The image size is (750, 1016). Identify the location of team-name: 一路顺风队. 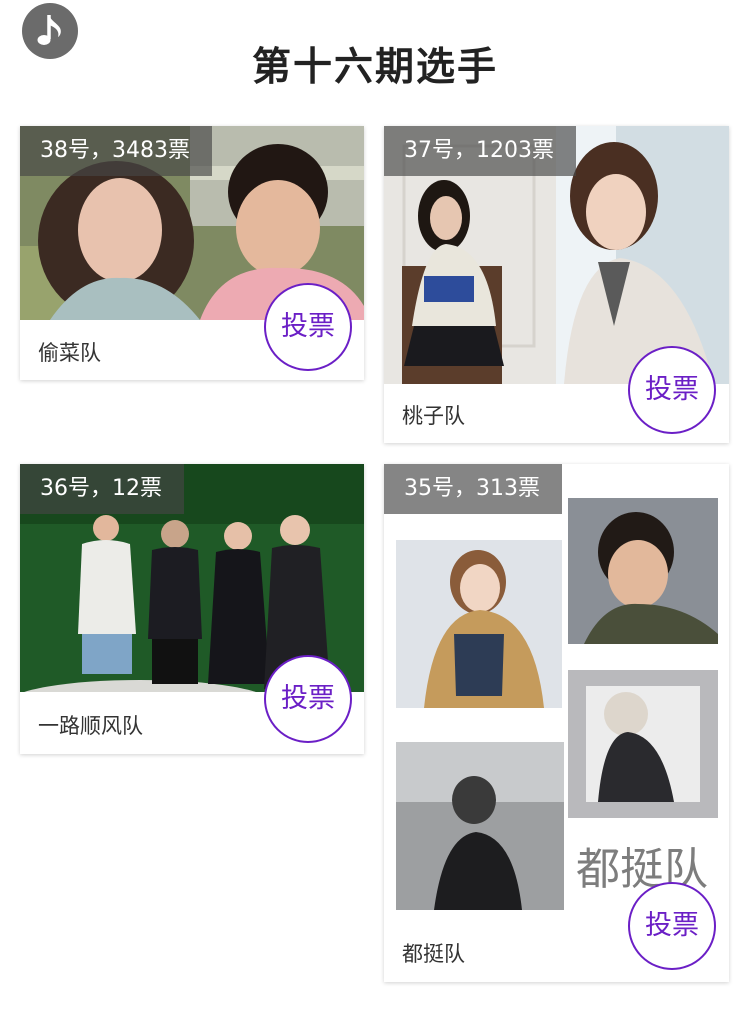
(90, 726).